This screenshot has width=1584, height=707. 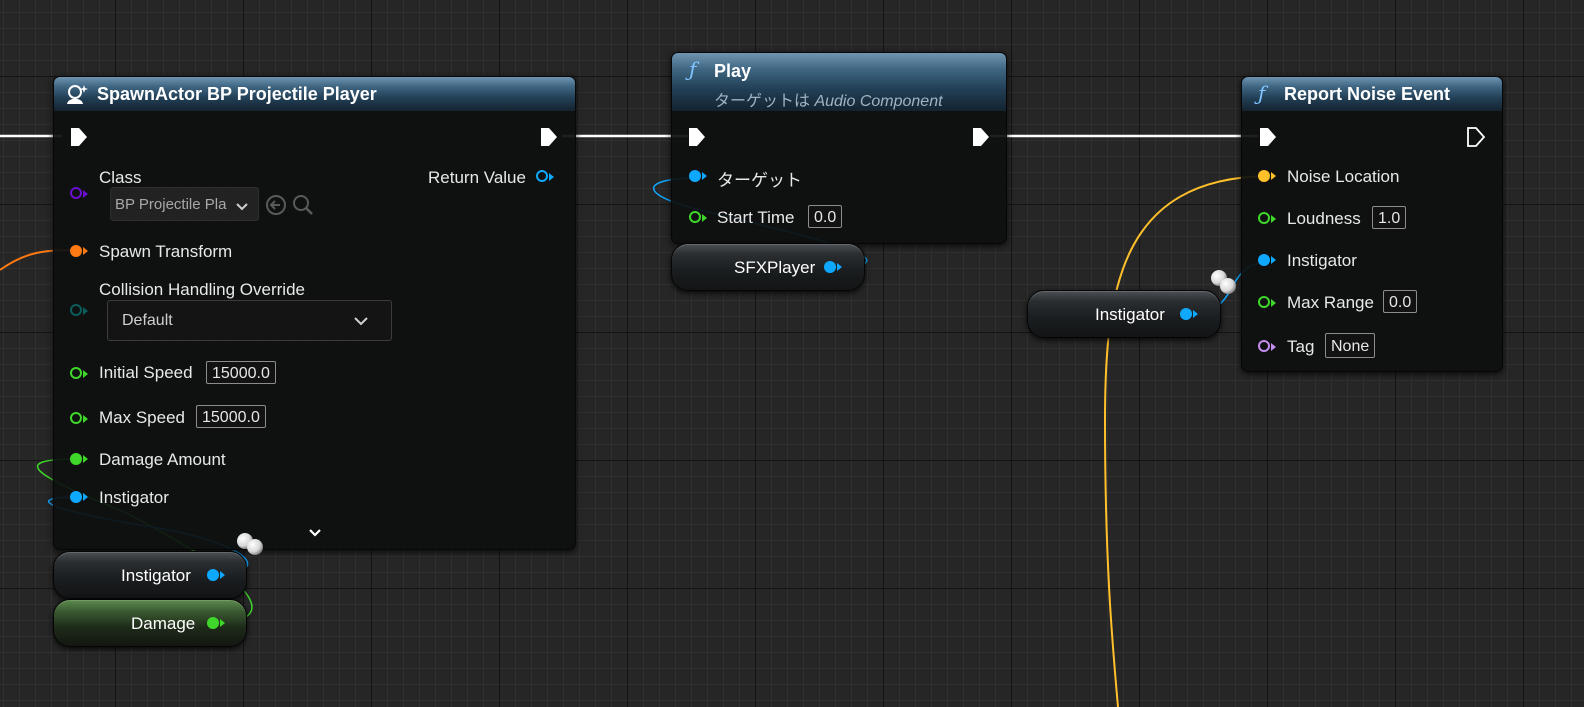 What do you see at coordinates (1273, 219) in the screenshot?
I see `loudness-pin-arrow` at bounding box center [1273, 219].